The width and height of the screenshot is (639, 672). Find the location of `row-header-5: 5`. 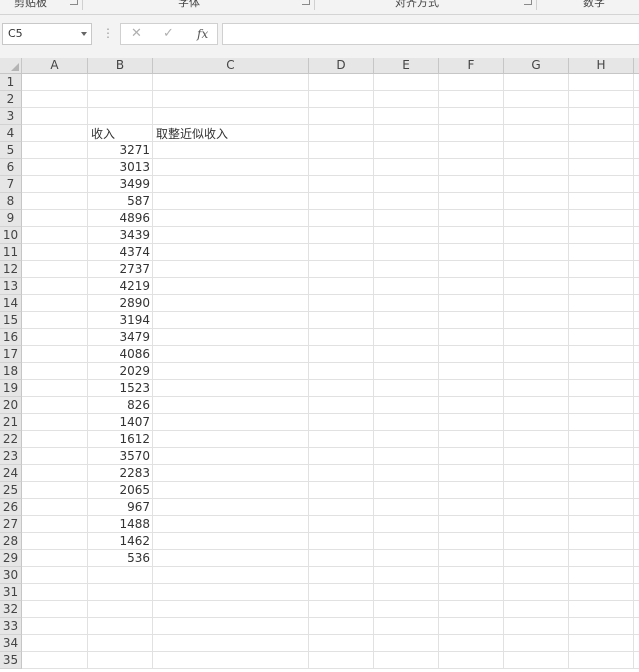

row-header-5: 5 is located at coordinates (11, 150).